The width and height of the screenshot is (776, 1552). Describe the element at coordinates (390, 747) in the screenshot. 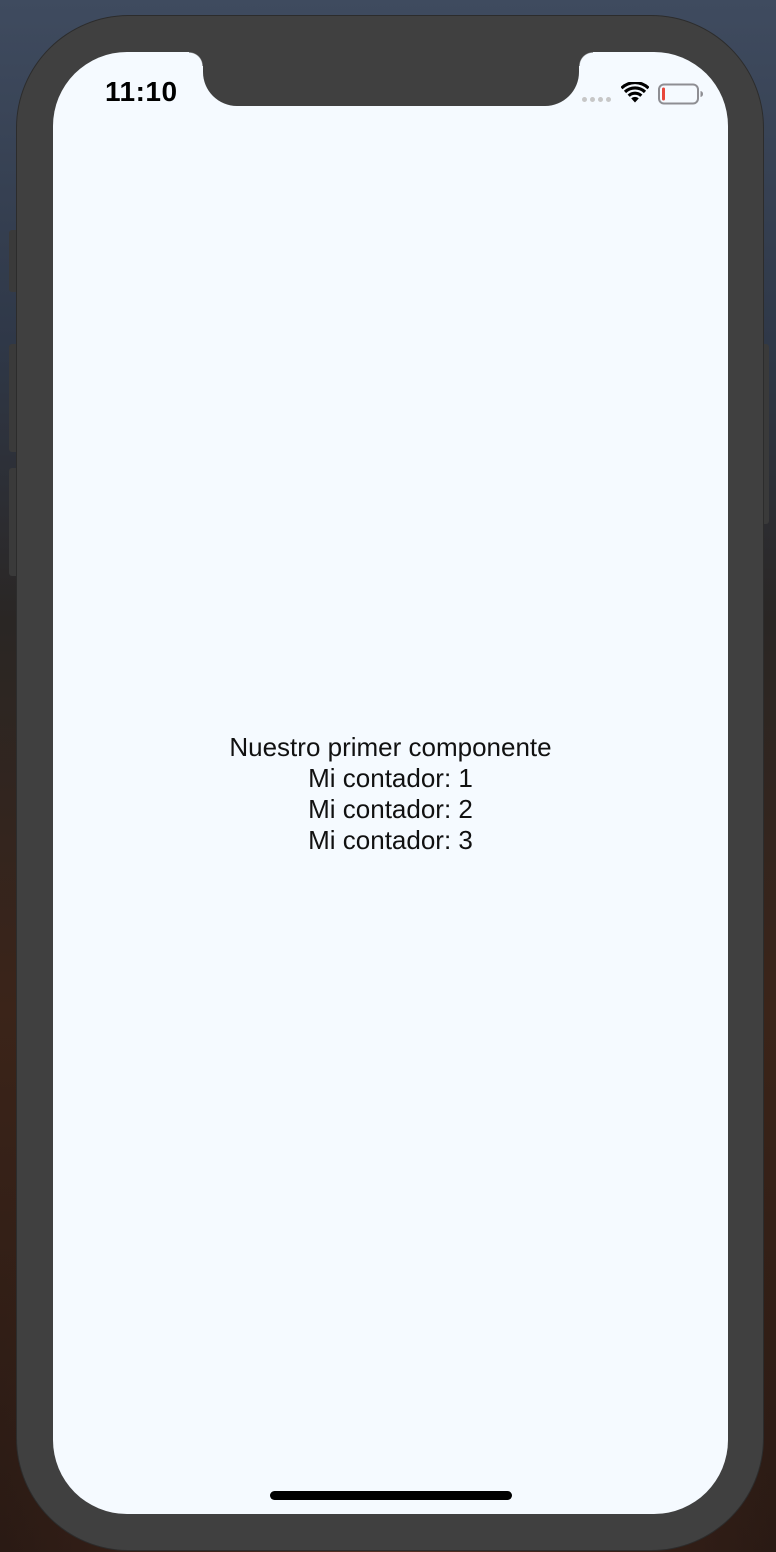

I see `component-title: Nuestro primer componente` at that location.